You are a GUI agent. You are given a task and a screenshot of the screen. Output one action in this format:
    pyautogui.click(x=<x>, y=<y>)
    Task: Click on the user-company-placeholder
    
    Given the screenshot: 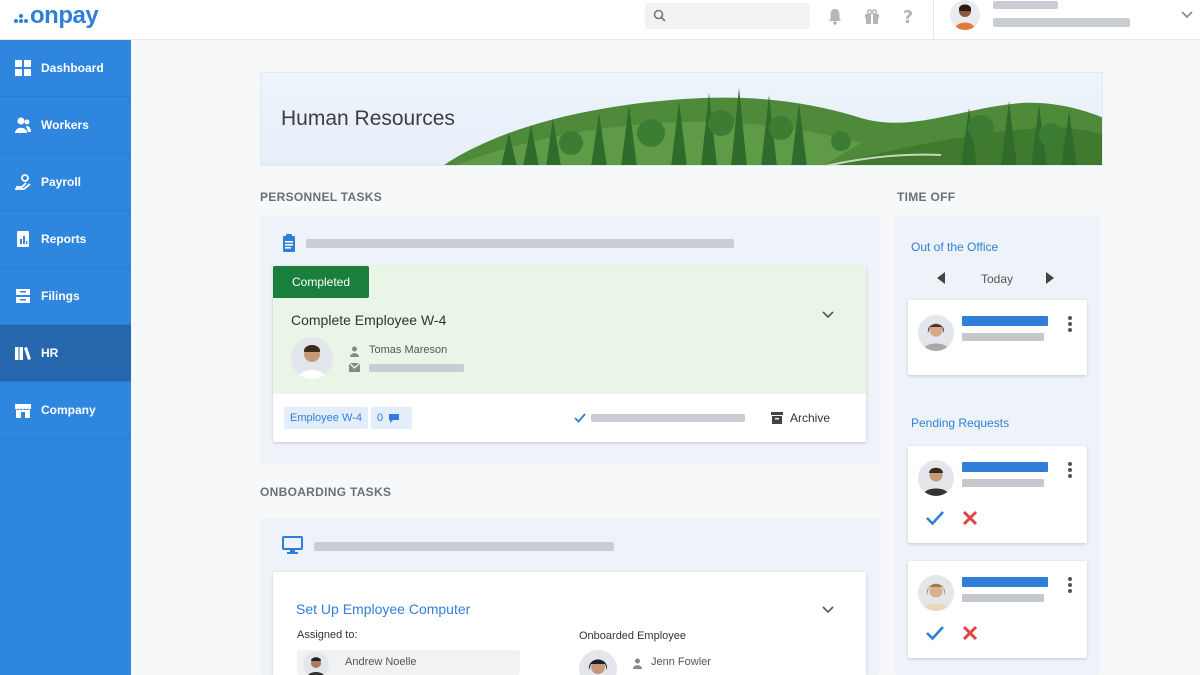 What is the action you would take?
    pyautogui.click(x=1061, y=22)
    